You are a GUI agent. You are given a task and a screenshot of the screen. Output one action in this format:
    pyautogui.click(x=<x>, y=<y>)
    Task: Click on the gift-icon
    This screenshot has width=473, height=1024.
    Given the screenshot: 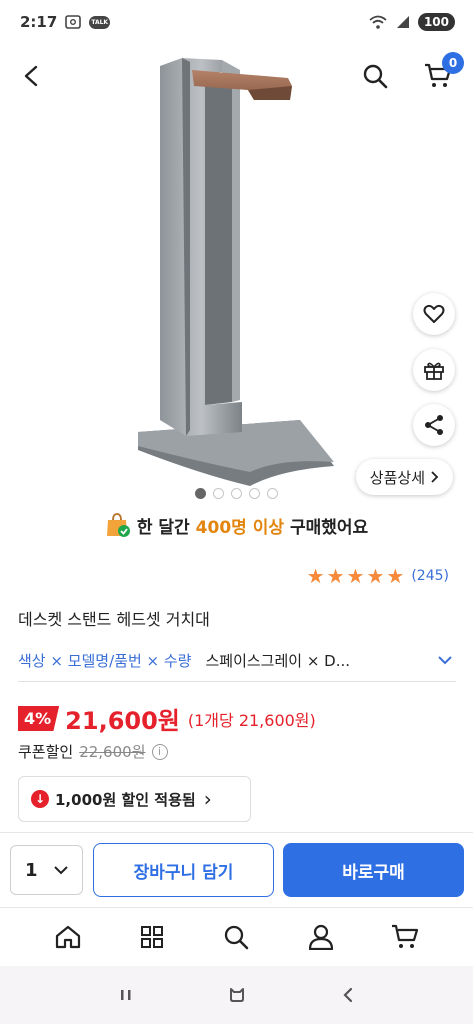 What is the action you would take?
    pyautogui.click(x=434, y=371)
    